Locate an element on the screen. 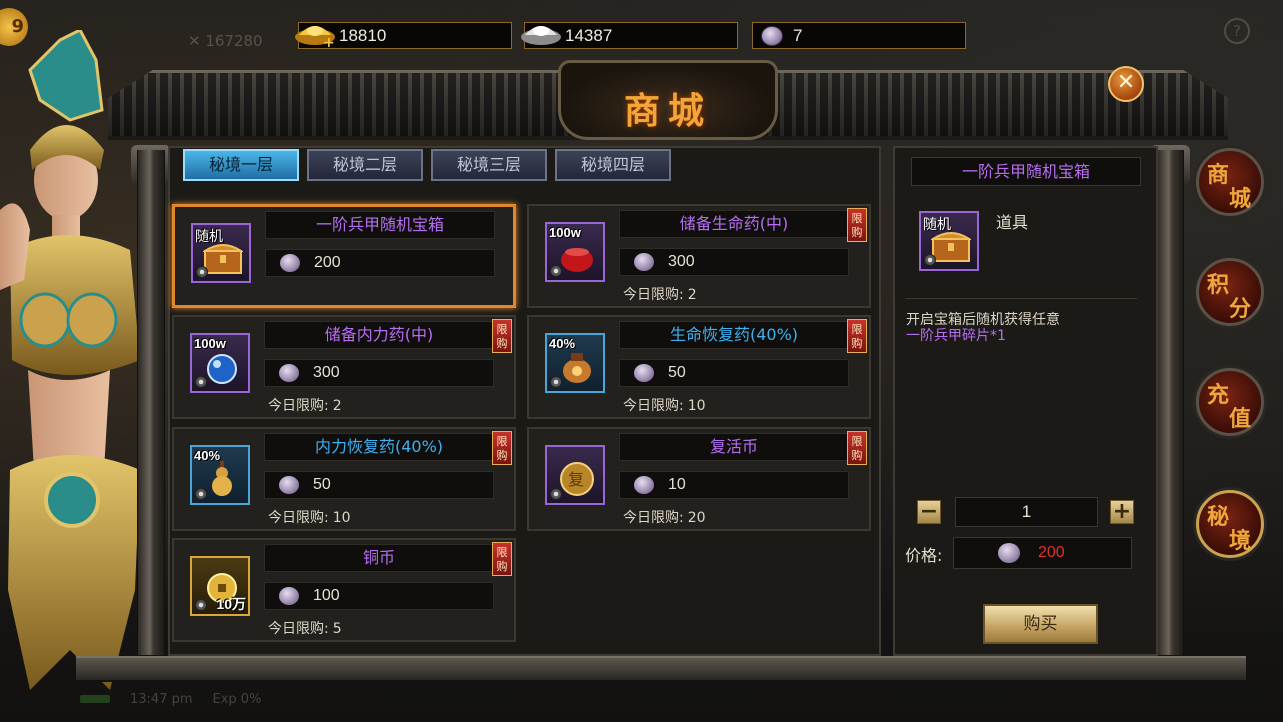 Image resolution: width=1283 pixels, height=722 pixels. revive-coin-icon: 复 is located at coordinates (575, 475).